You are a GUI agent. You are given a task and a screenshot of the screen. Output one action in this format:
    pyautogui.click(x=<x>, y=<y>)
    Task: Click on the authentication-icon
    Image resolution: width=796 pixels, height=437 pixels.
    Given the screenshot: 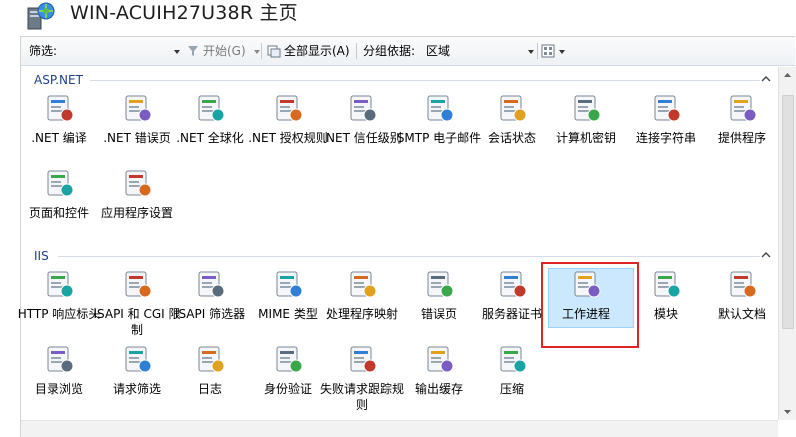 What is the action you would take?
    pyautogui.click(x=289, y=359)
    